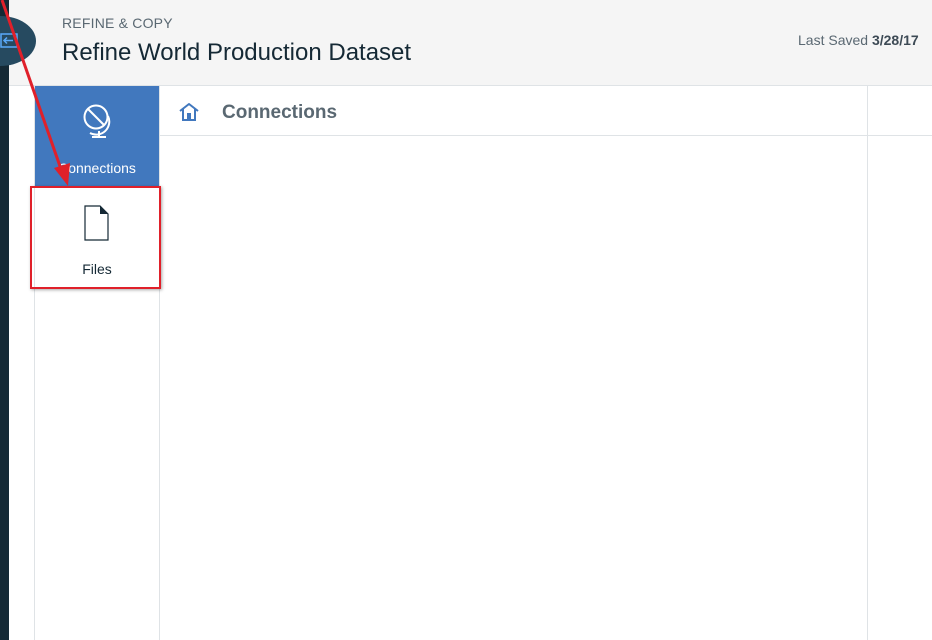 Image resolution: width=932 pixels, height=640 pixels. I want to click on nav-item-connections: Connections, so click(97, 136).